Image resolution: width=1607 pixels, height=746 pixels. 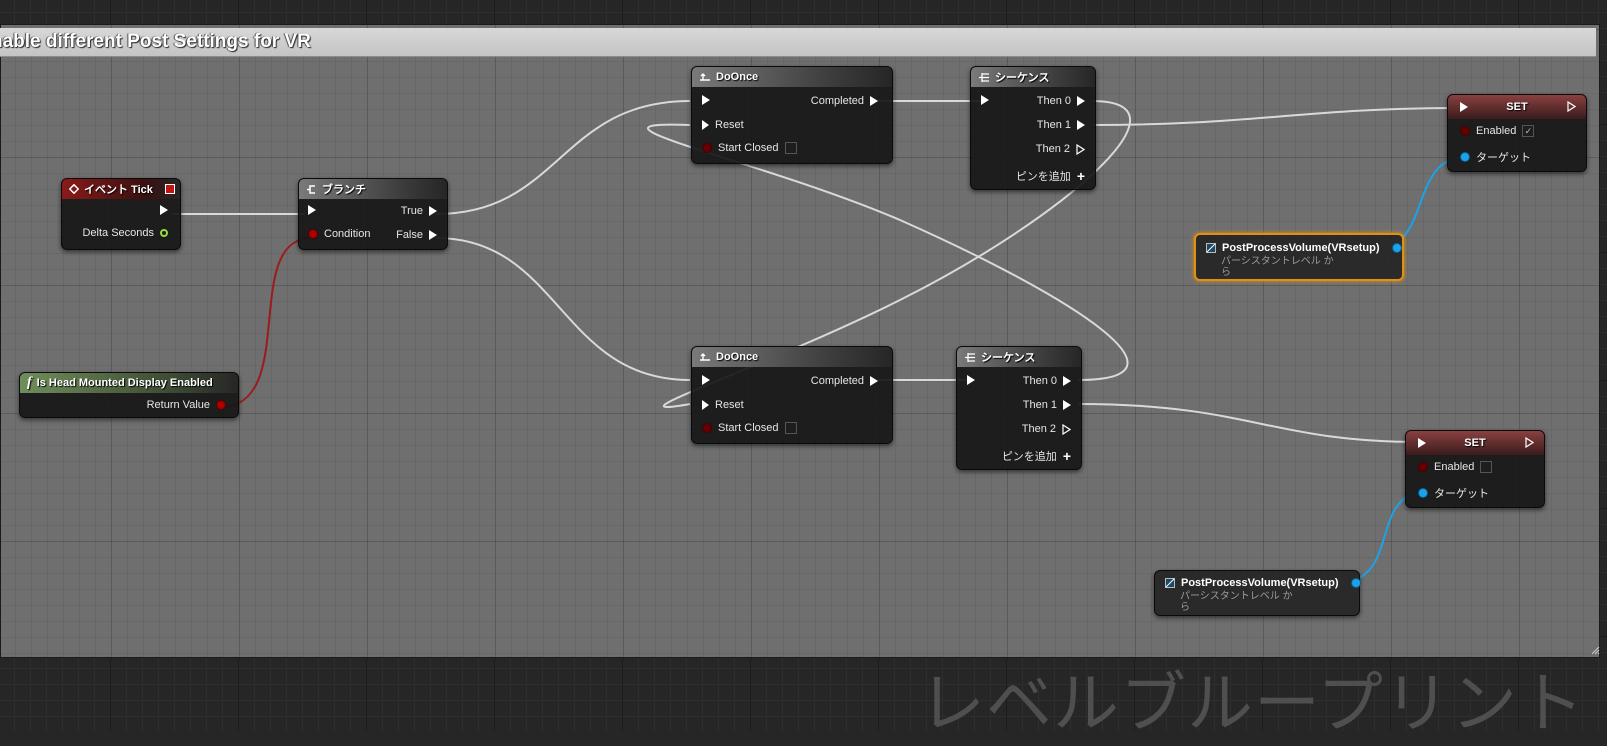 I want to click on sequence-top-exec-in-row, so click(x=985, y=100).